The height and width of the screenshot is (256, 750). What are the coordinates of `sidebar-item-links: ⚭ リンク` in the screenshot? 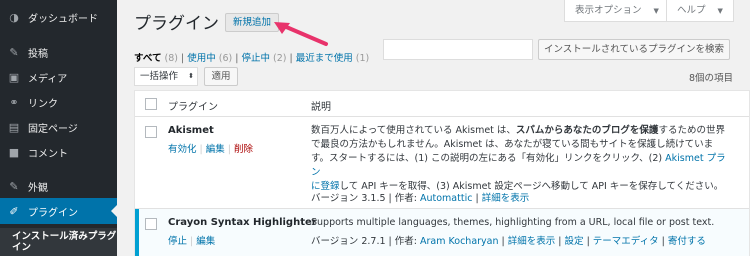 It's located at (58, 102).